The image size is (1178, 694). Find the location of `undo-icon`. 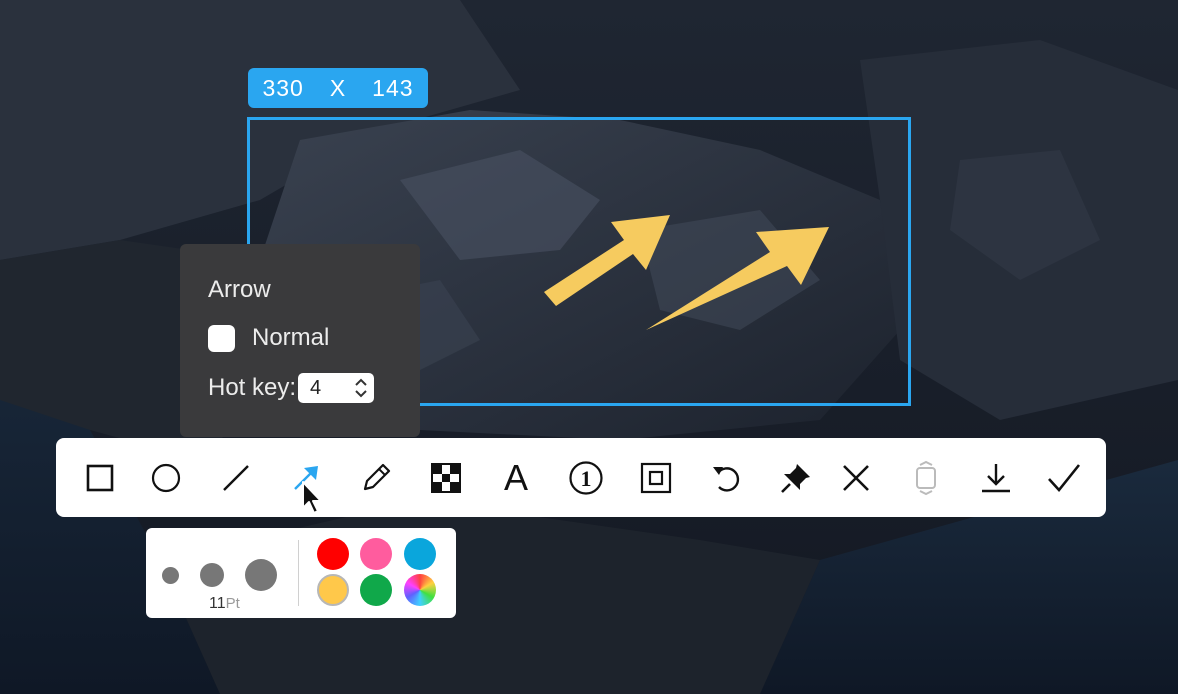

undo-icon is located at coordinates (726, 479).